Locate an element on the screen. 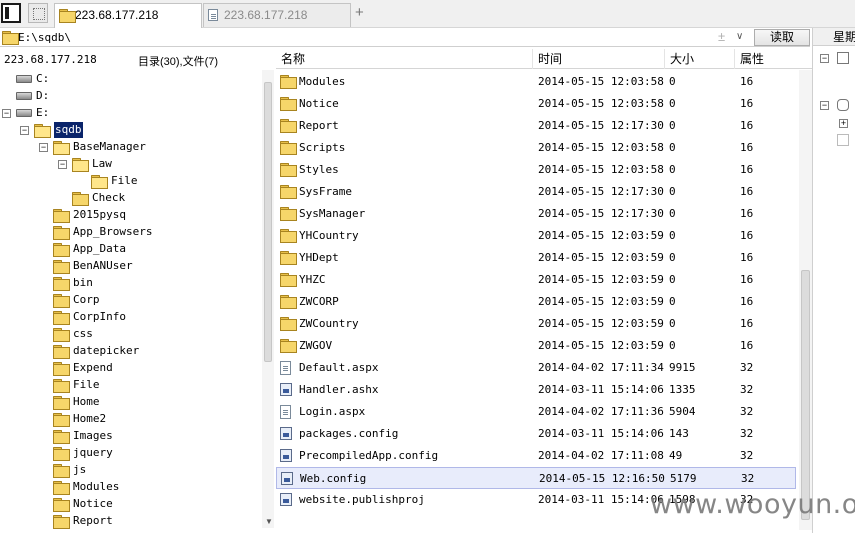 The image size is (855, 533). tree-item: App_Browsers is located at coordinates (131, 232).